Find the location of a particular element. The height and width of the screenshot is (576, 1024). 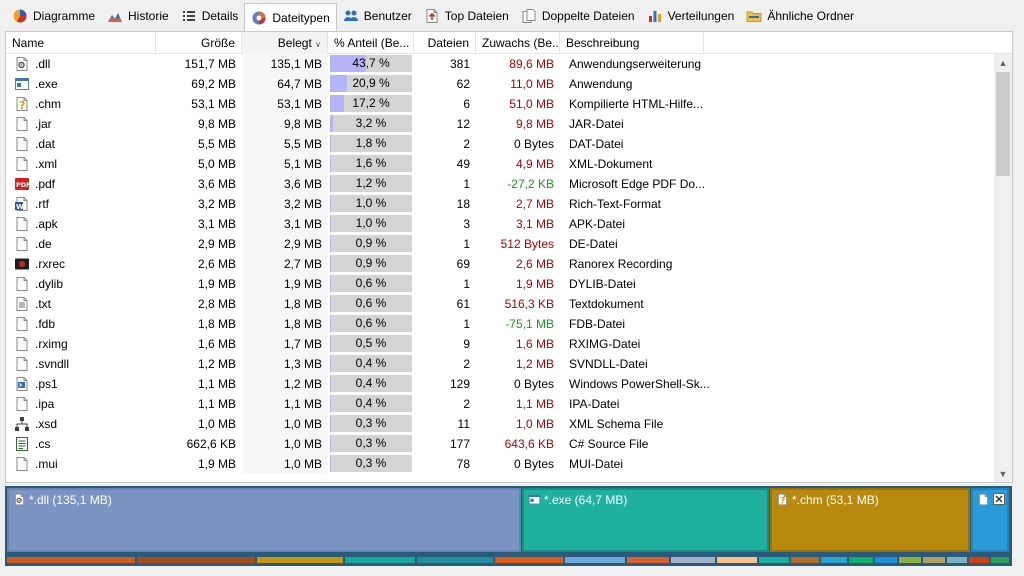

tab-ähnliche-ordner: Ähnliche Ordner is located at coordinates (800, 16).